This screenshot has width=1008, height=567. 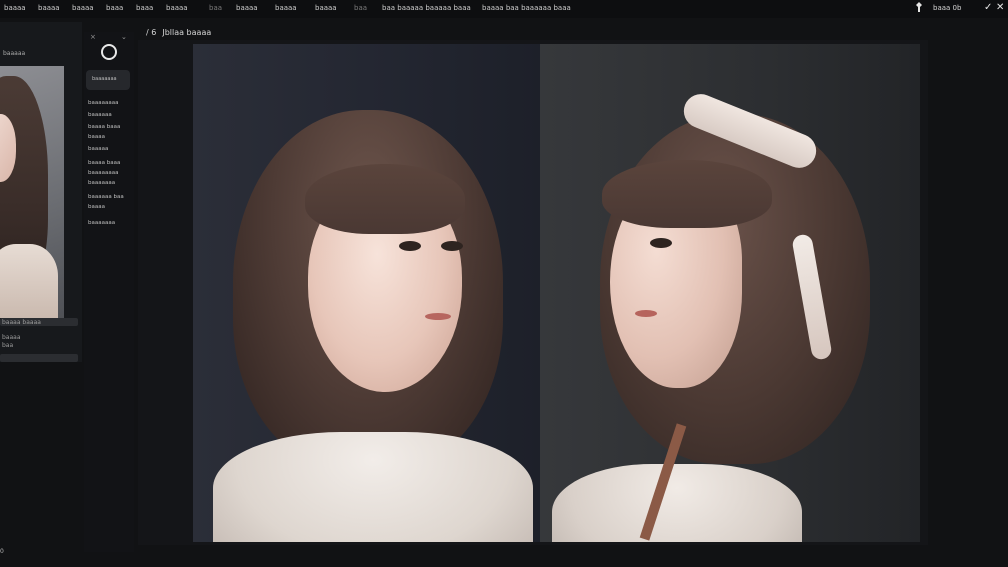 I want to click on menu-item-6: baaaa, so click(x=177, y=8).